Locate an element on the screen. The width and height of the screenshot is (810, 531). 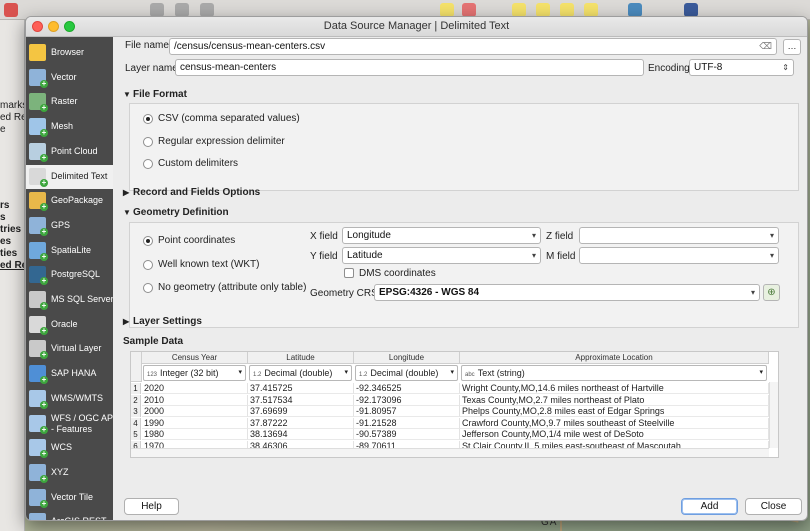
csv-label: CSV (comma separated values) is located at coordinates (229, 118).